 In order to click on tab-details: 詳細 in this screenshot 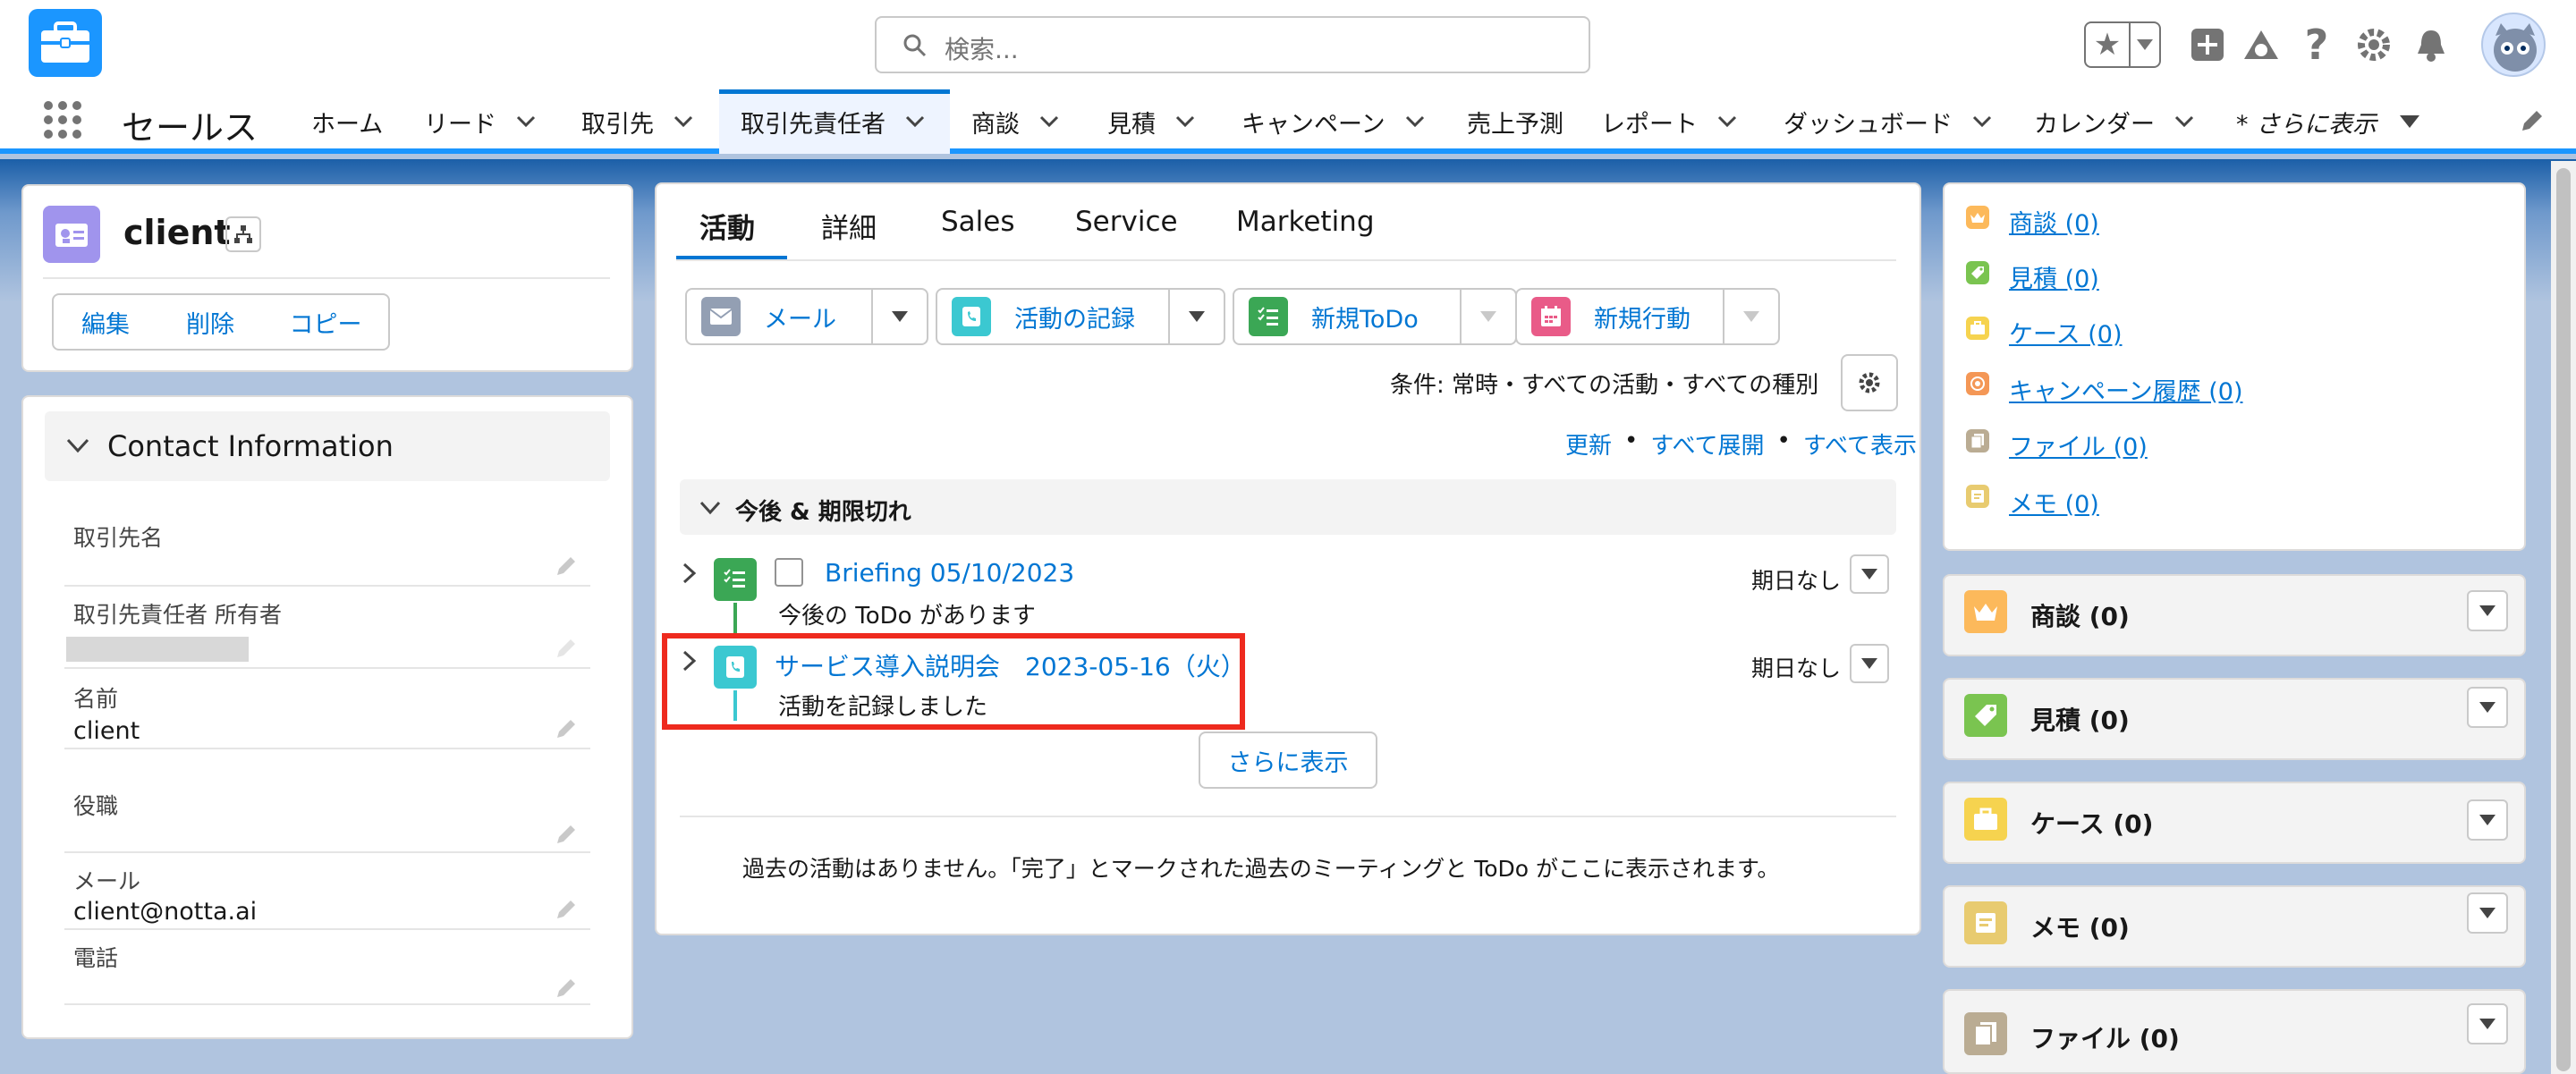, I will do `click(849, 226)`.